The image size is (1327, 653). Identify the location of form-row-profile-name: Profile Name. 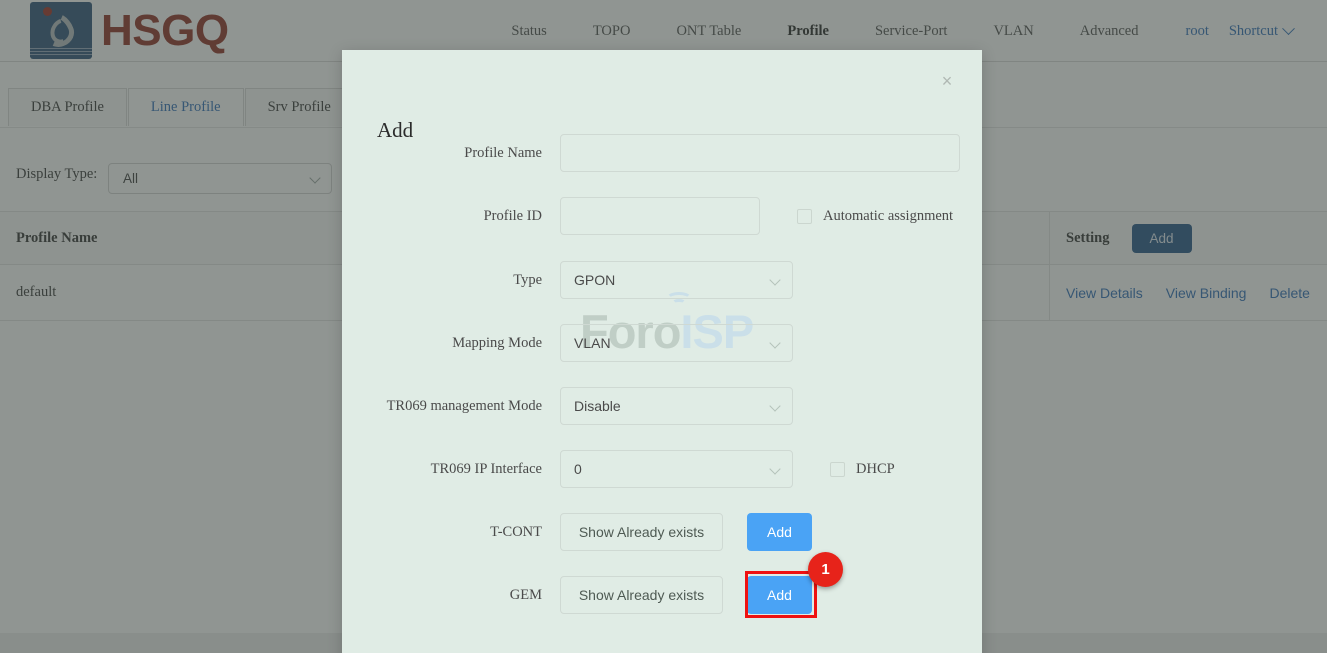
(662, 153).